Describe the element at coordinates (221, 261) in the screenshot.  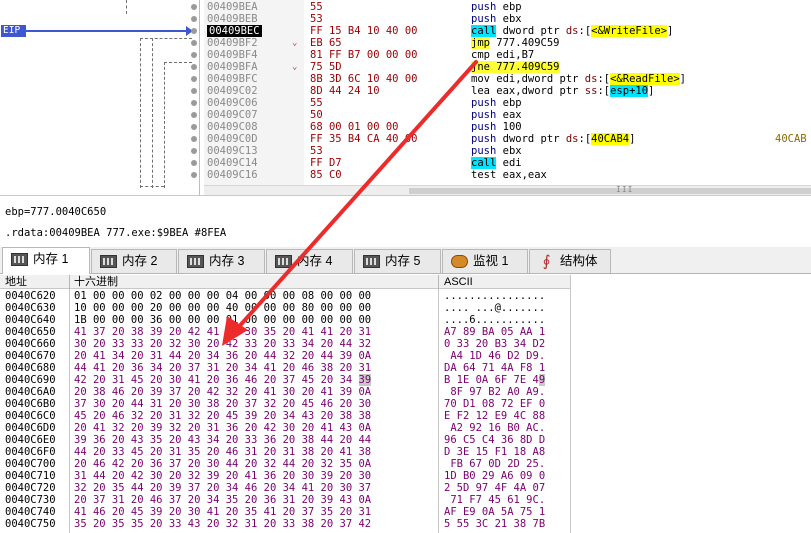
I see `tab-memory-3: 内存 3` at that location.